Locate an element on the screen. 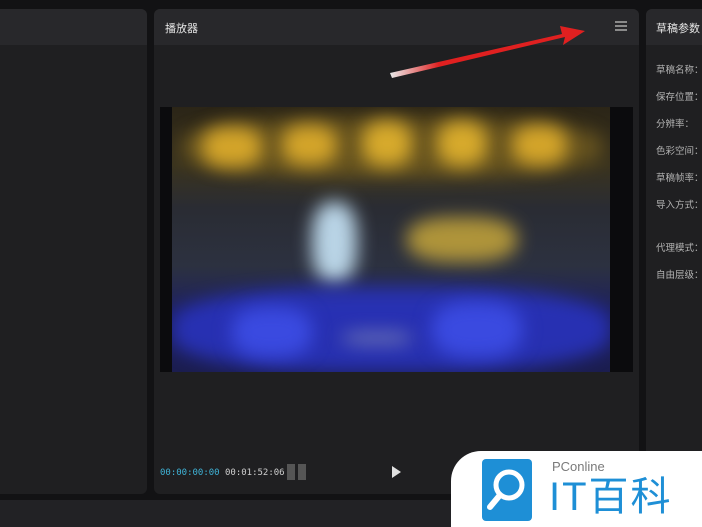  watermark-small-text: PConline is located at coordinates (578, 466).